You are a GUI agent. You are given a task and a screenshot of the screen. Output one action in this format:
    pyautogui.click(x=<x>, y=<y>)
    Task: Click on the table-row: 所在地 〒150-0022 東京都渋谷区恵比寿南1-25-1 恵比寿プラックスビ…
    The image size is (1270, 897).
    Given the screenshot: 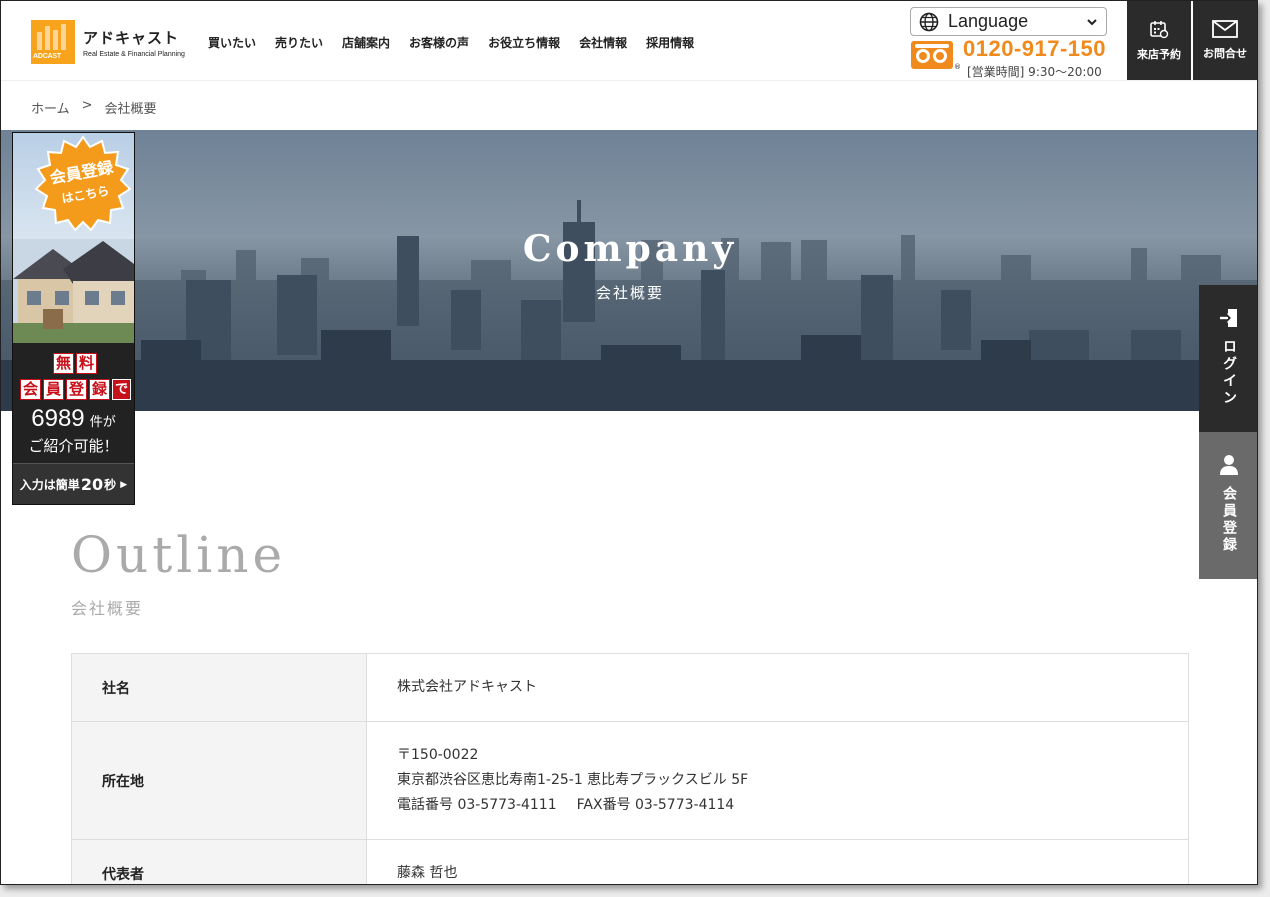 What is the action you would take?
    pyautogui.click(x=630, y=781)
    